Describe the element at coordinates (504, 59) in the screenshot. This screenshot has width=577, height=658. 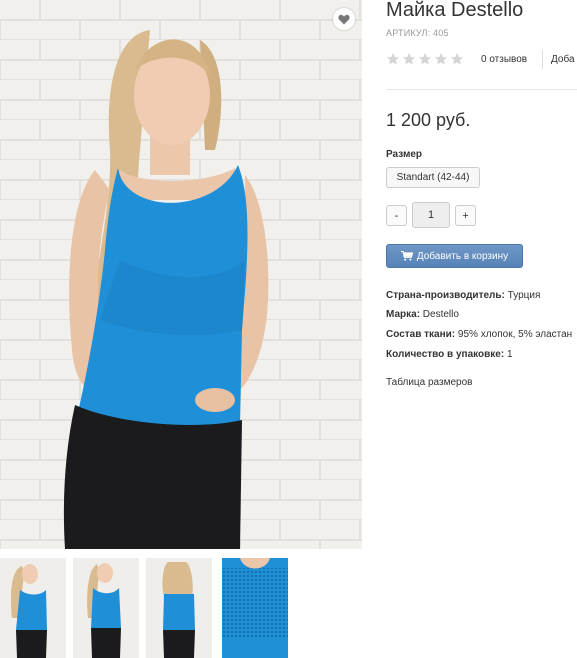
I see `reviews-link: 0 отзывов` at that location.